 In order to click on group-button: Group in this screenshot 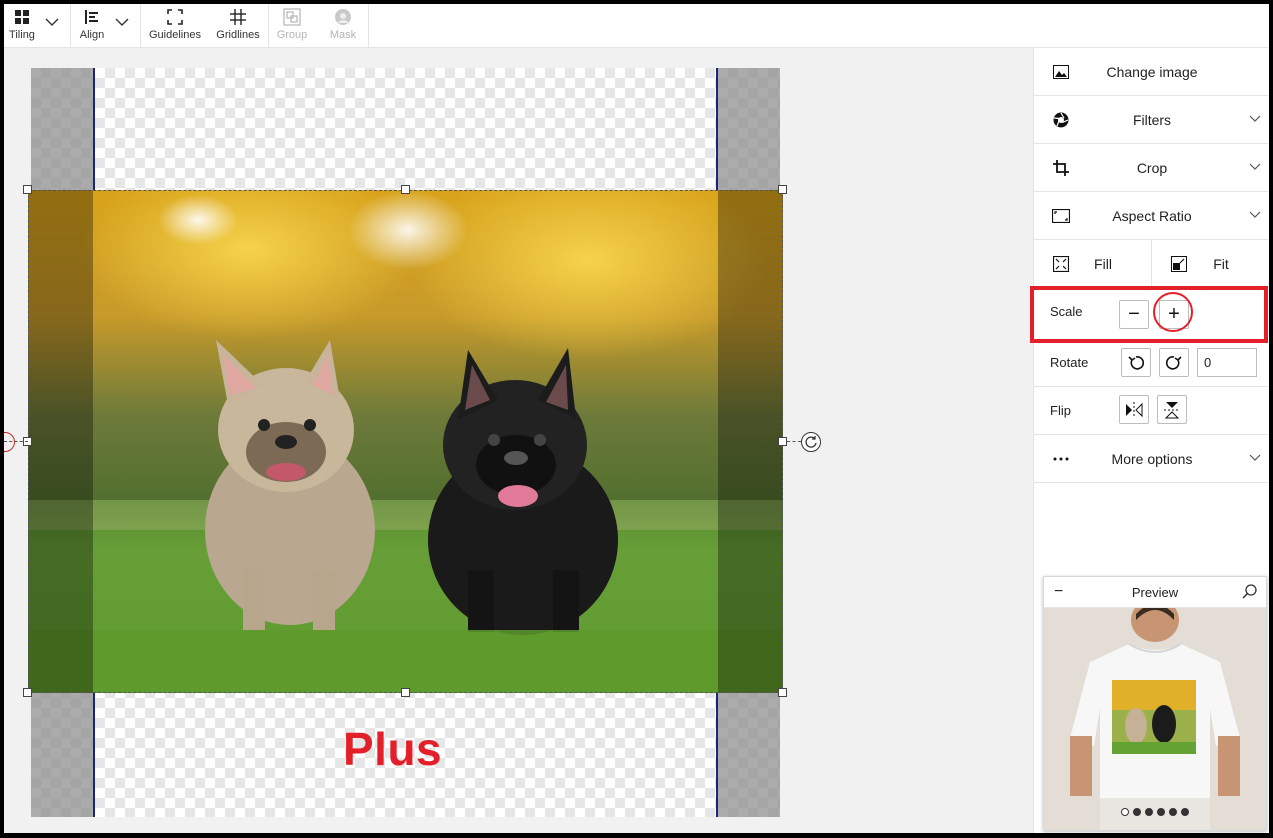, I will do `click(292, 26)`.